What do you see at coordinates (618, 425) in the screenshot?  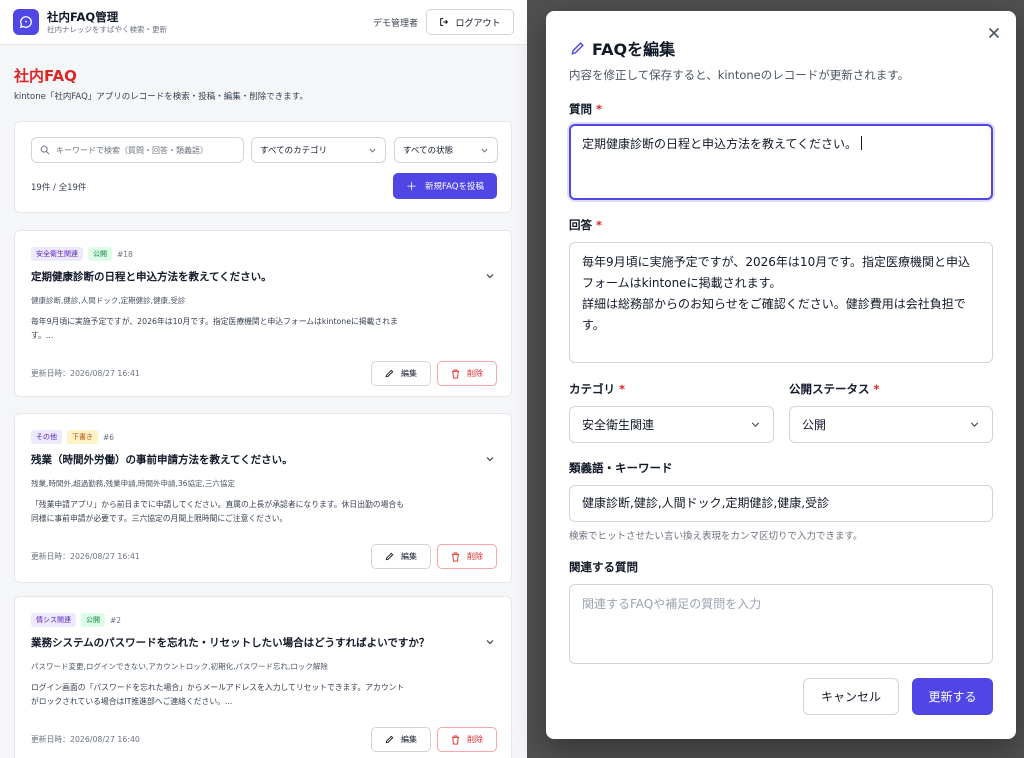 I see `category-value: 安全衛生関連` at bounding box center [618, 425].